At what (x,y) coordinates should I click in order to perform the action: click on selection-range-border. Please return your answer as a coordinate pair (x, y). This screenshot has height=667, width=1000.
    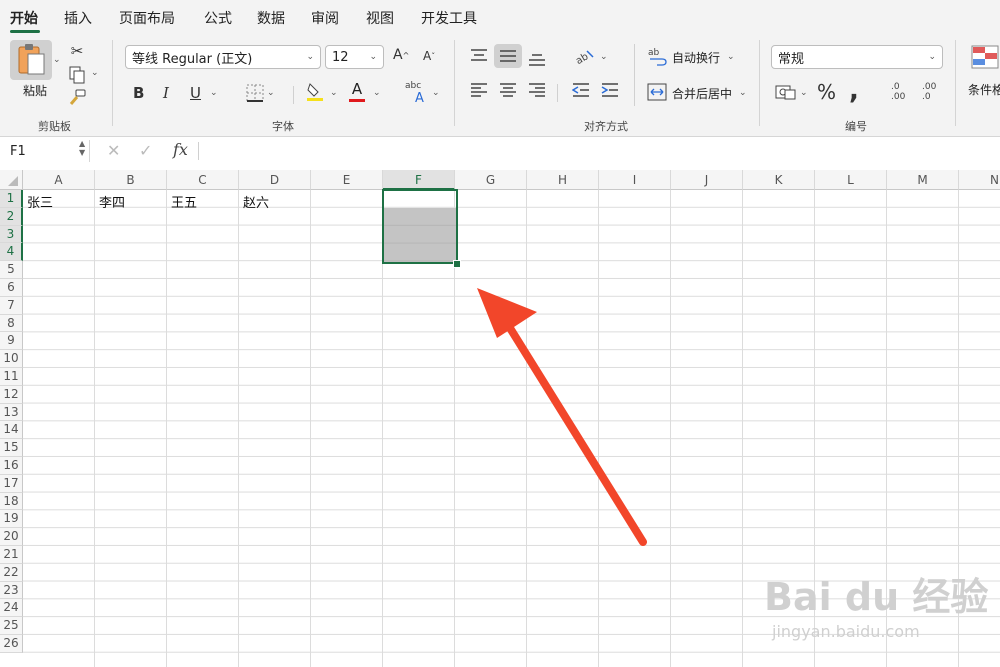
    Looking at the image, I should click on (420, 226).